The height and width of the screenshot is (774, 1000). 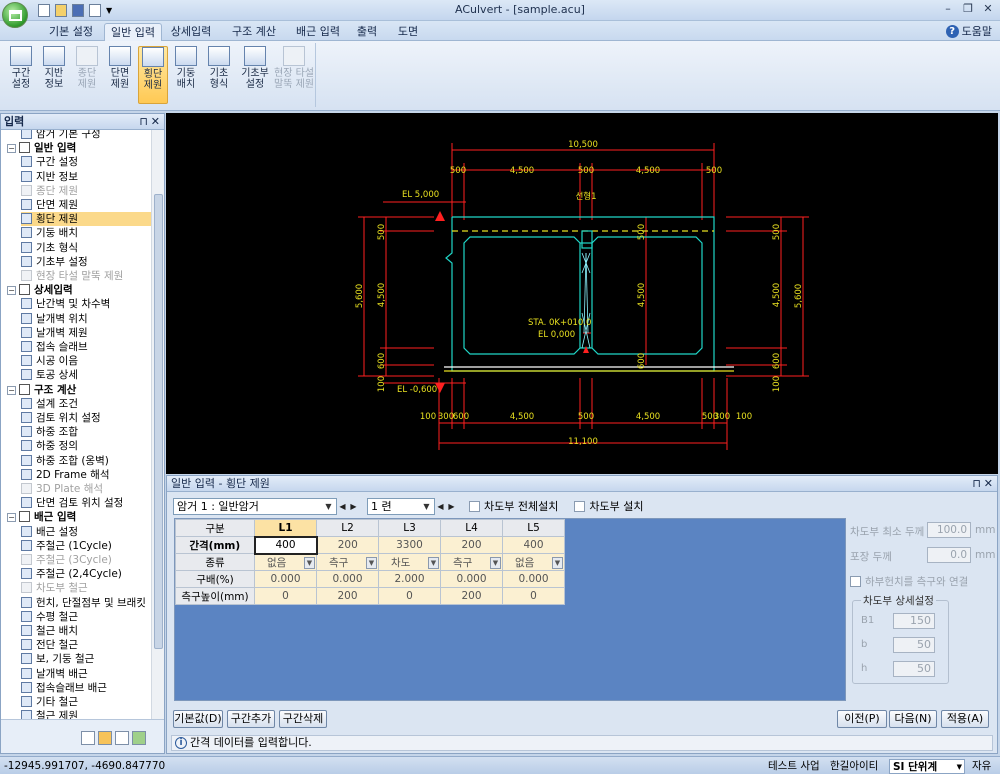 What do you see at coordinates (86, 574) in the screenshot?
I see `tree-item: 주철근 (2,4Cycle)` at bounding box center [86, 574].